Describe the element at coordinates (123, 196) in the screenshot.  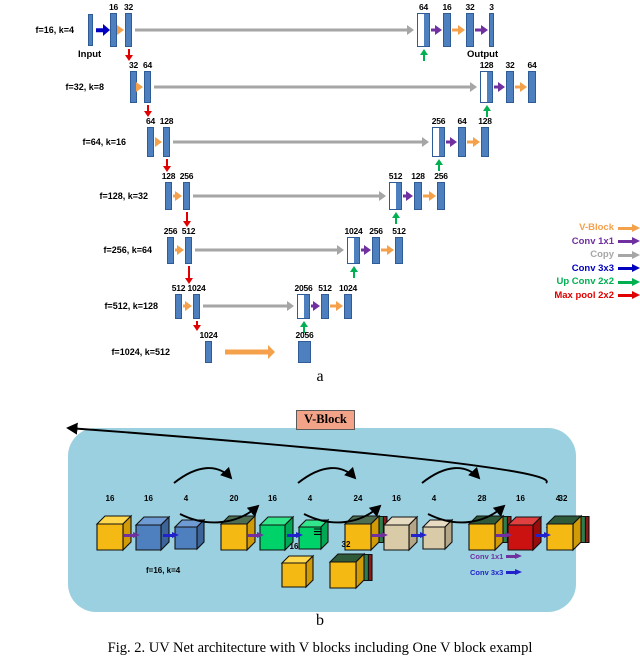
I see `row-label-3: f=128, k=32` at that location.